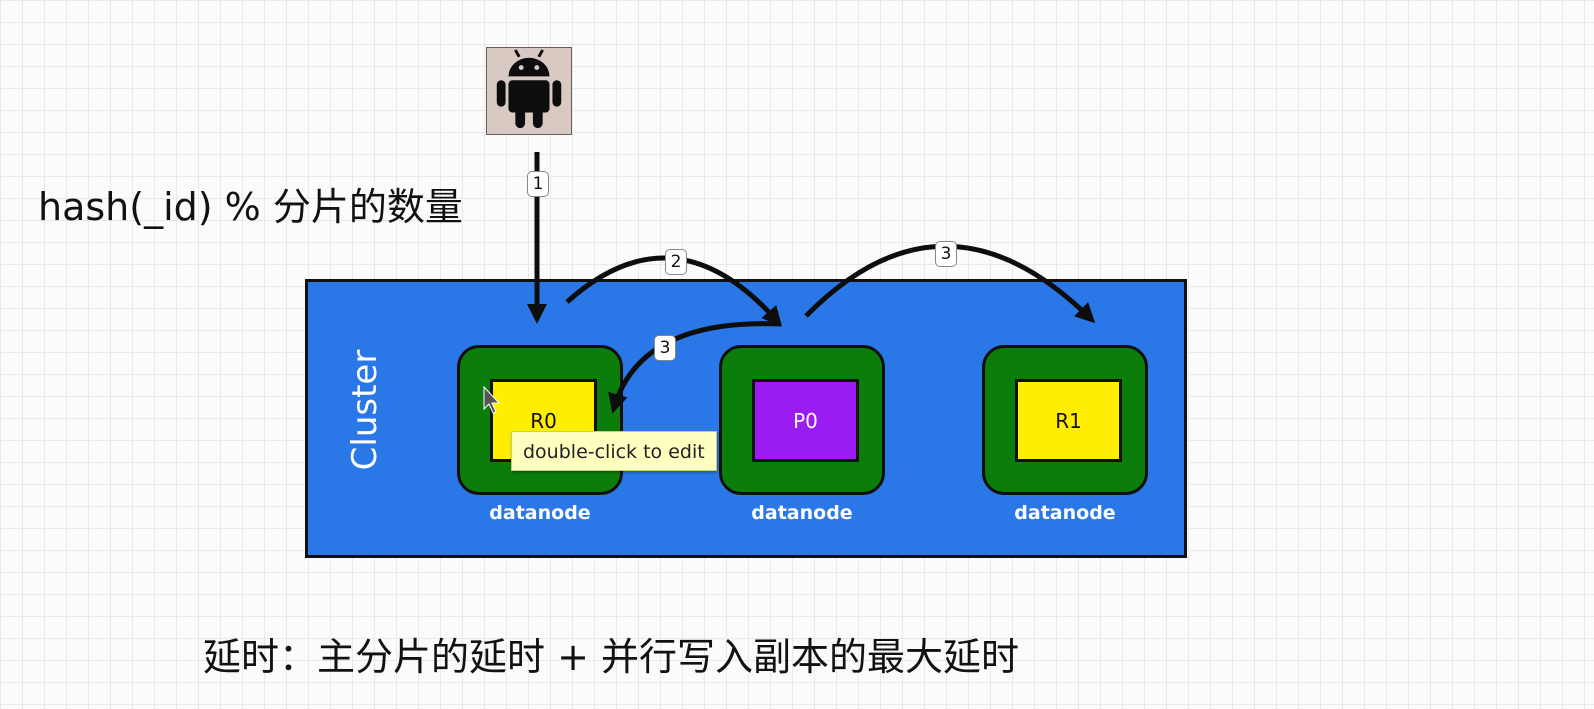 The image size is (1594, 709). Describe the element at coordinates (805, 420) in the screenshot. I see `shard-p0: P0` at that location.